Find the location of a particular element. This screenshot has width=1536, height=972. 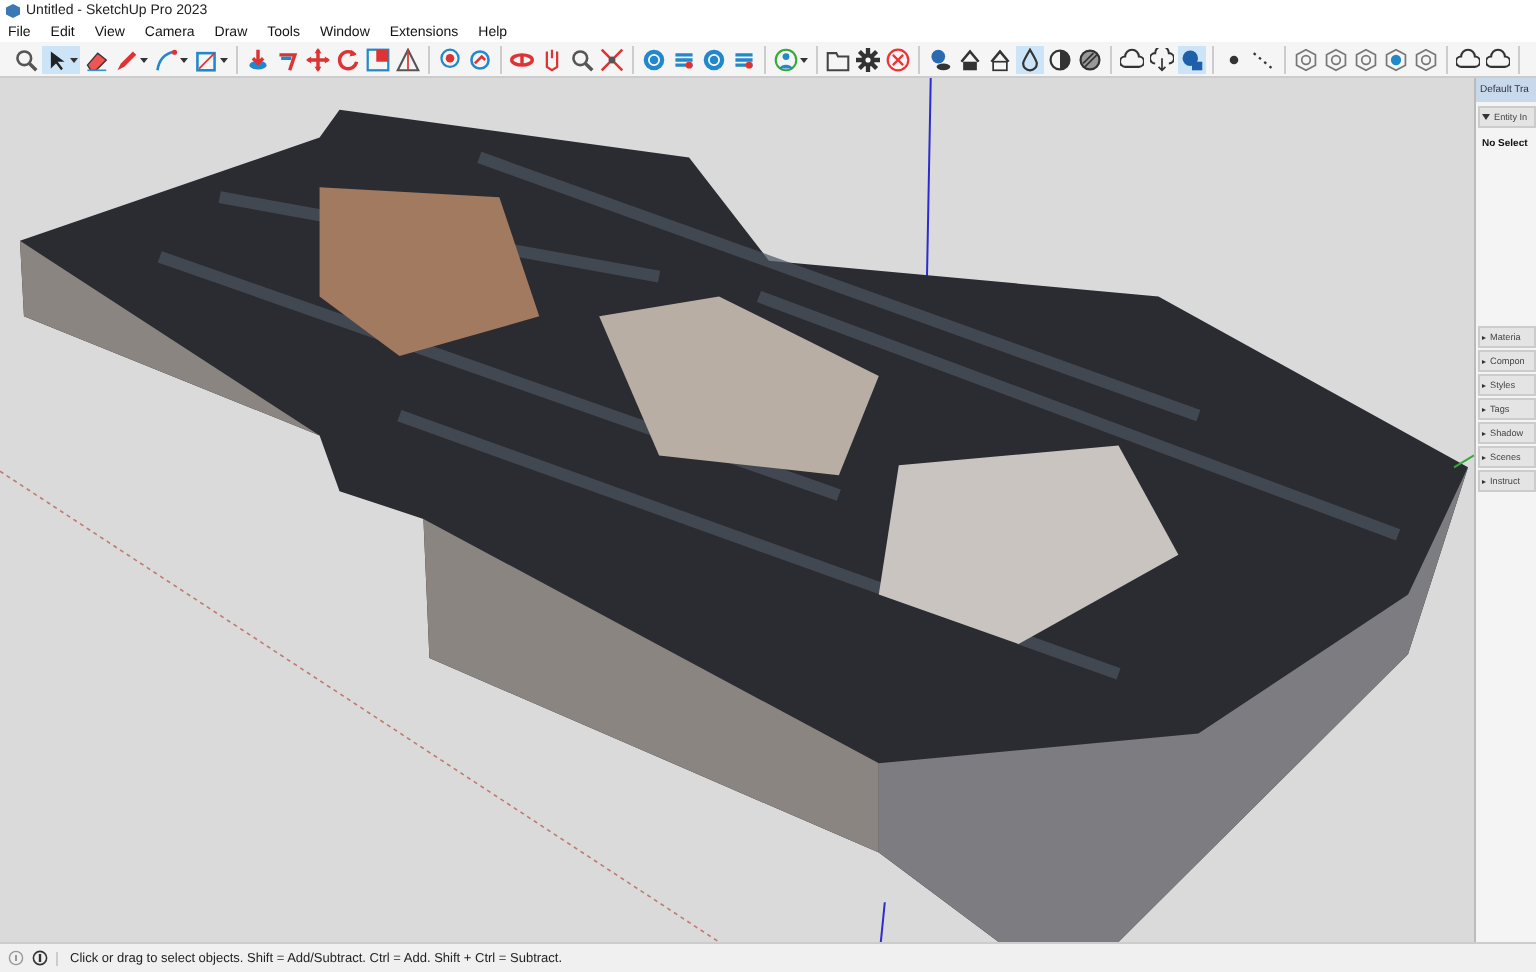

rotate-icon is located at coordinates (348, 59).